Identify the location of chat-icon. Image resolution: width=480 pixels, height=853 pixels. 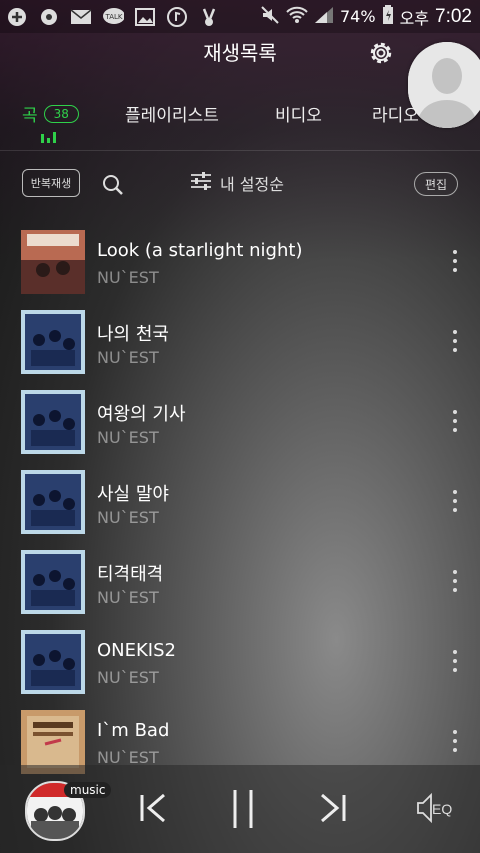
(49, 17).